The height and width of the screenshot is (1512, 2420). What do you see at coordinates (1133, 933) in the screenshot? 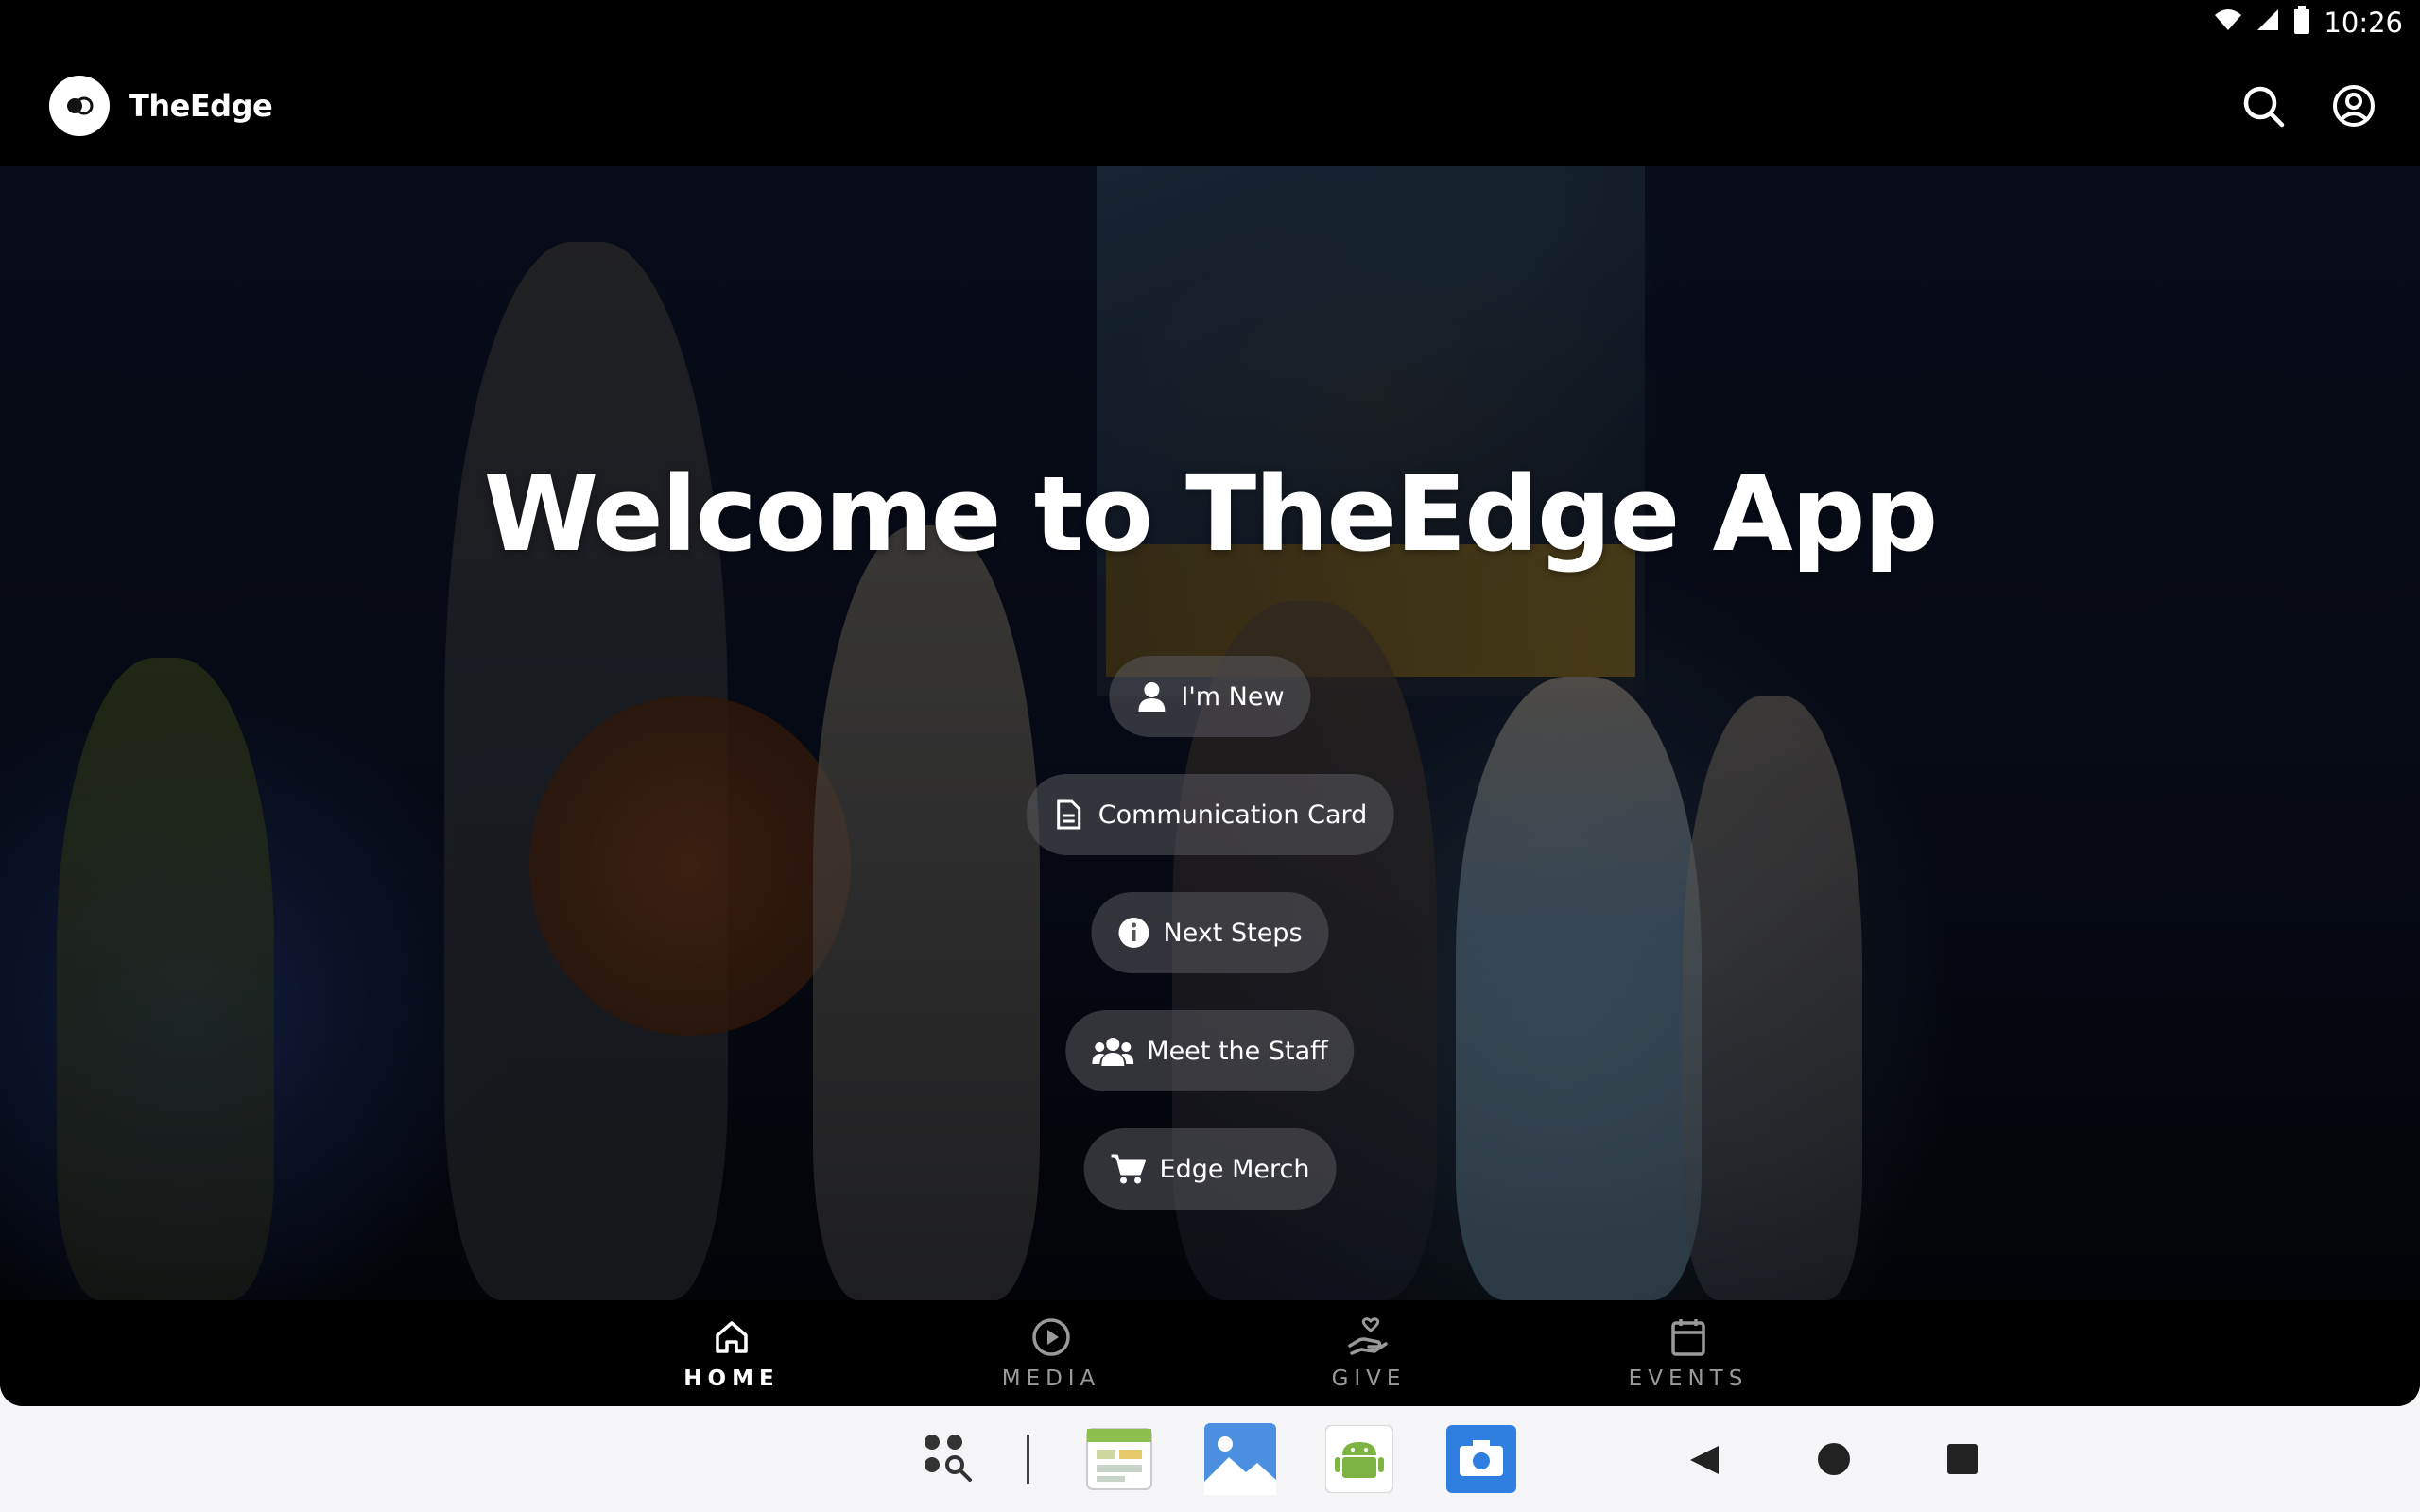
I see `info-icon` at bounding box center [1133, 933].